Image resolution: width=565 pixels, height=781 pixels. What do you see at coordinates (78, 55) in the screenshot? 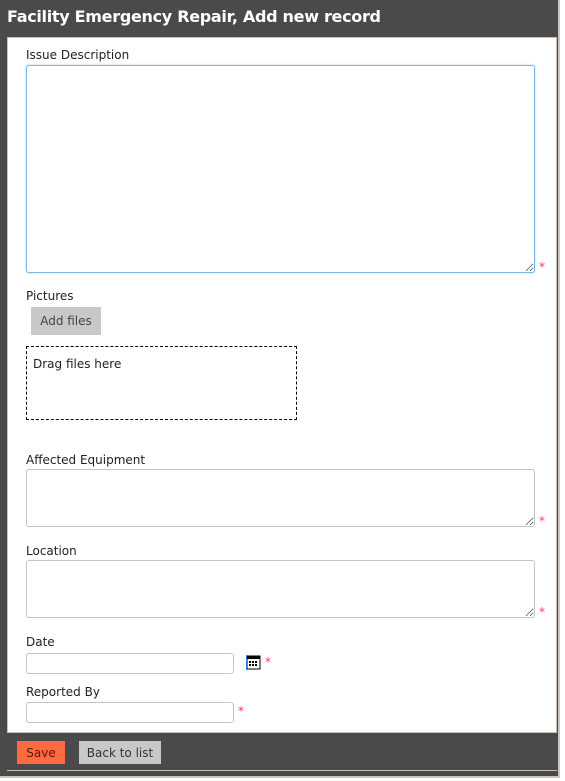
I see `issue-description-label: Issue Description` at bounding box center [78, 55].